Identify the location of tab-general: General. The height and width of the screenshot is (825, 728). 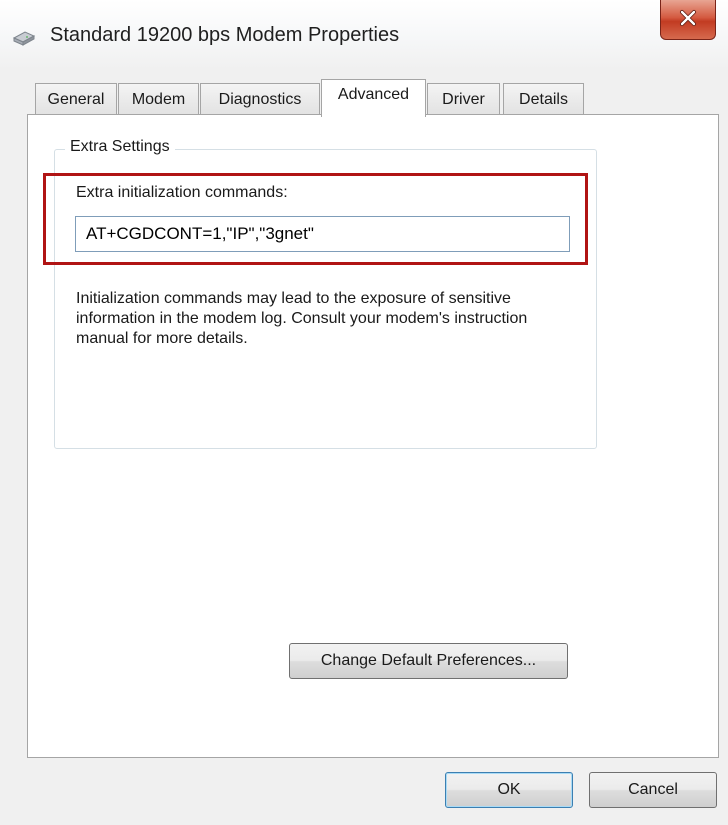
(76, 99).